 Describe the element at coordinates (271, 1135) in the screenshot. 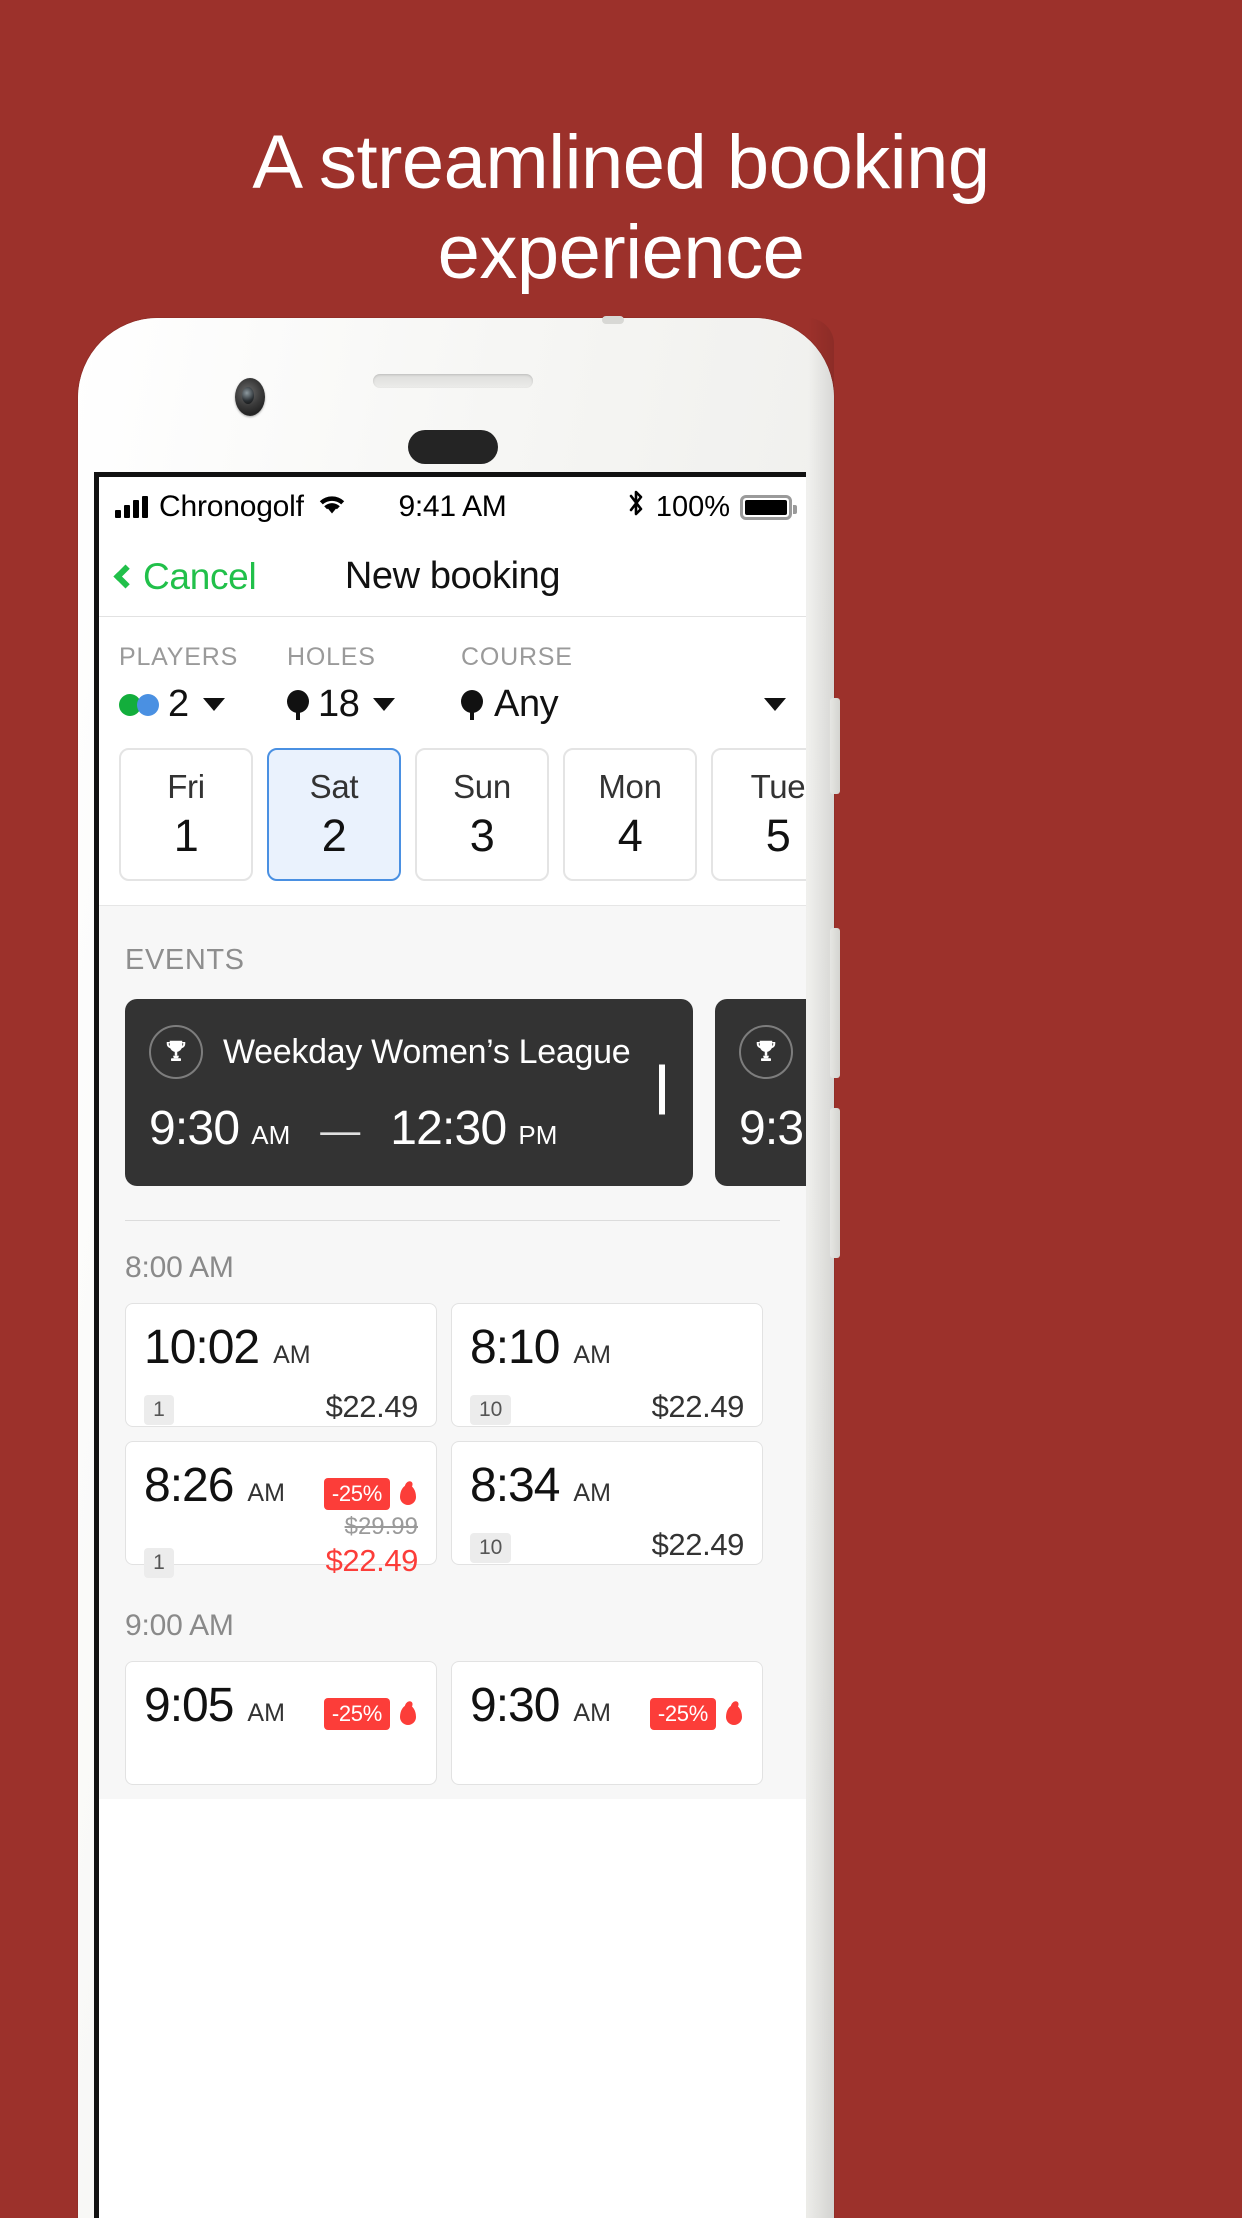

I see `event-start-ampm: AM` at that location.